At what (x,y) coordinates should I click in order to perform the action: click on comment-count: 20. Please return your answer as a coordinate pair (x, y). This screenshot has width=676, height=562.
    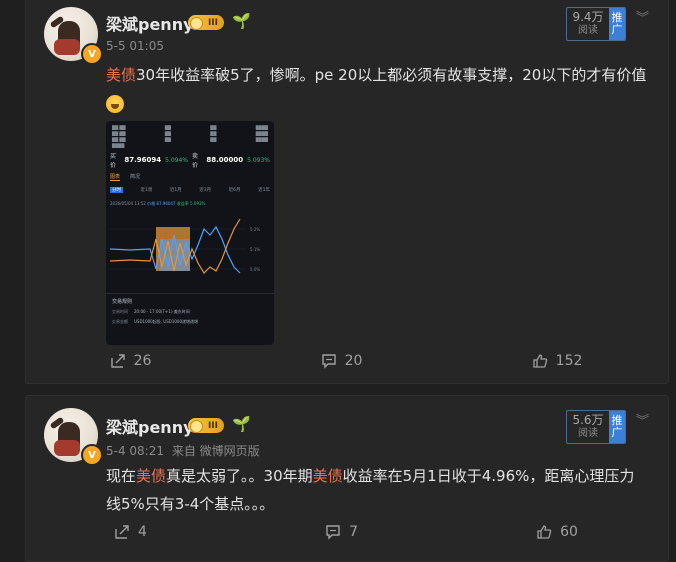
    Looking at the image, I should click on (353, 361).